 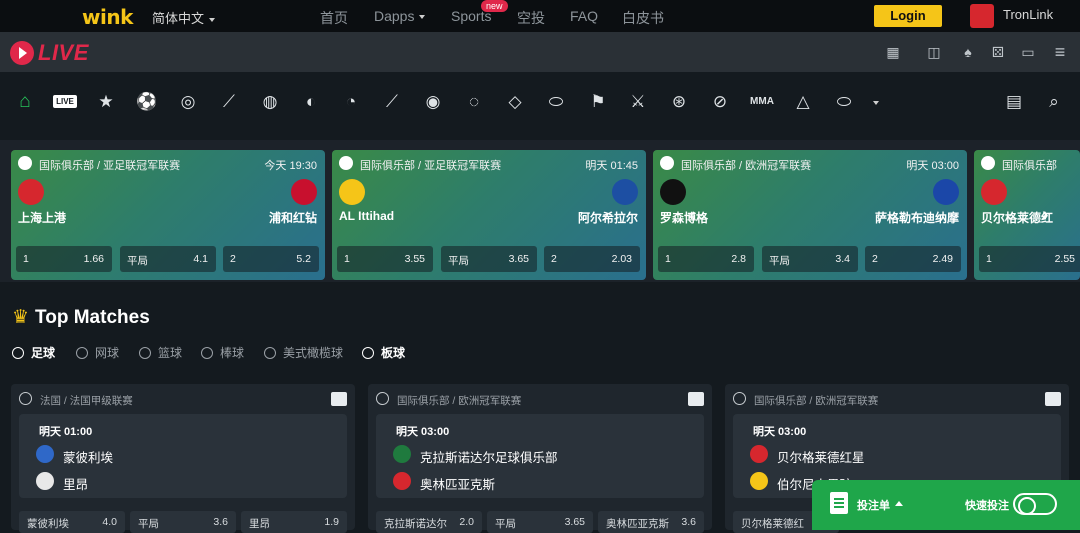 I want to click on home-team: 罗森博格, so click(x=684, y=218).